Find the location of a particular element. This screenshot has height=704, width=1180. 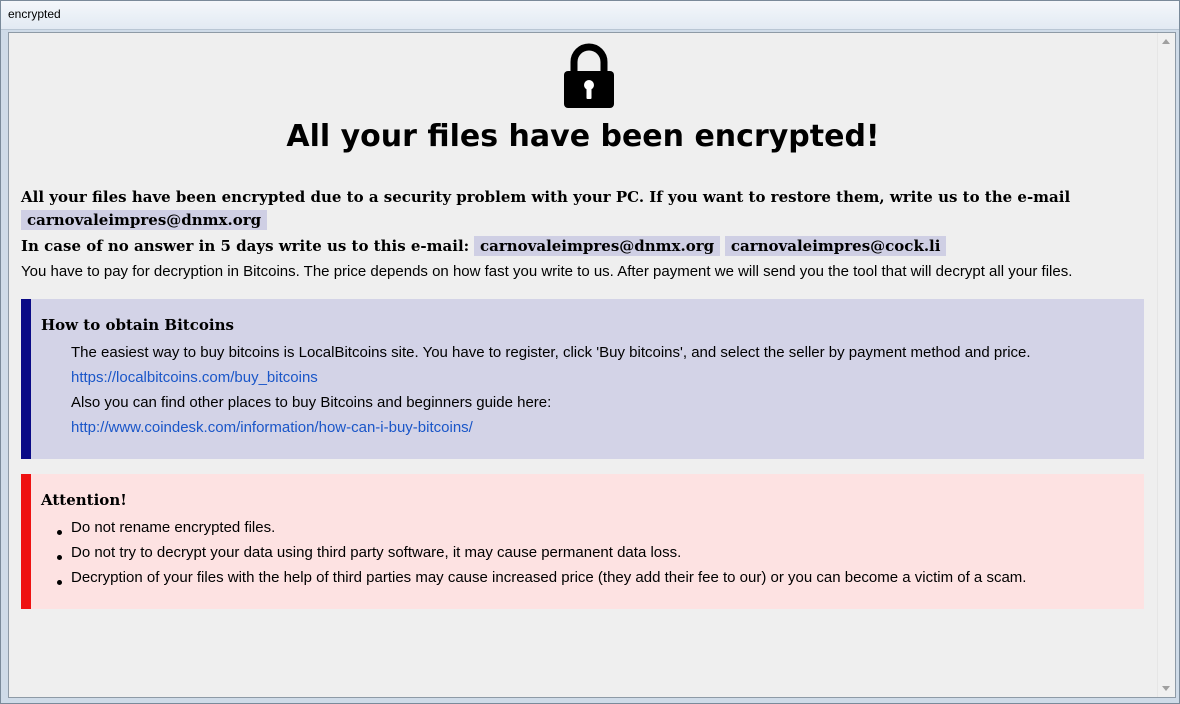

attention-heading: Attention! is located at coordinates (84, 500).